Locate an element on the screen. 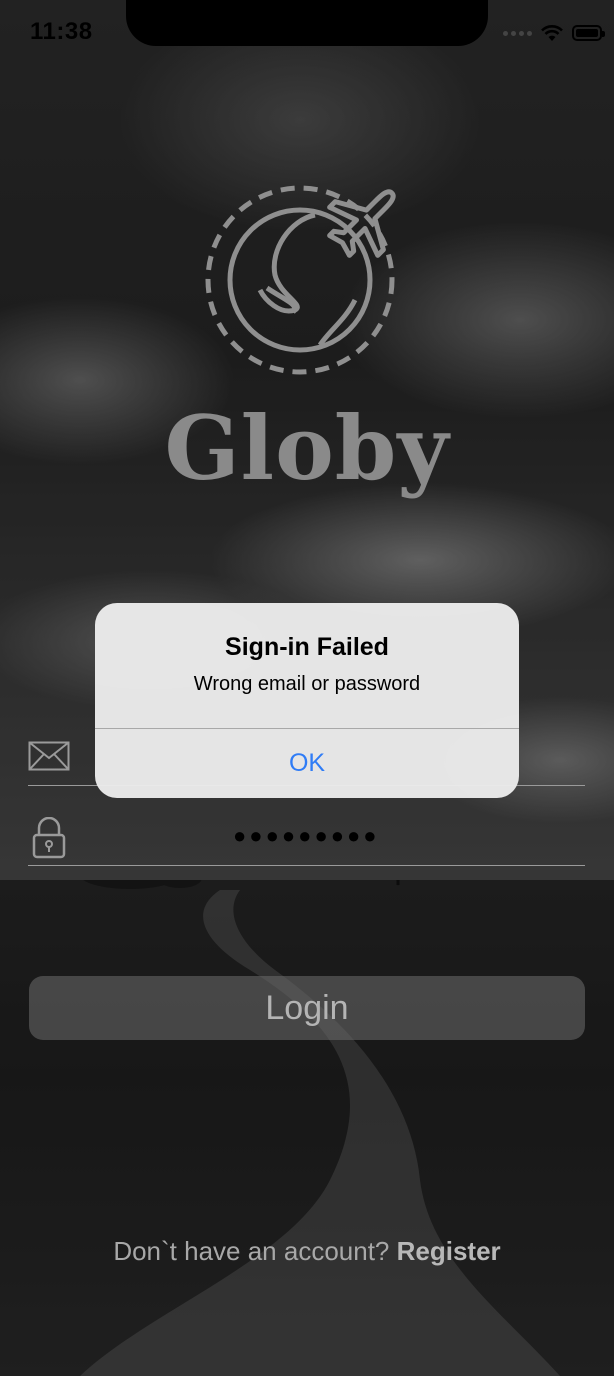  register-link: Register is located at coordinates (449, 1251).